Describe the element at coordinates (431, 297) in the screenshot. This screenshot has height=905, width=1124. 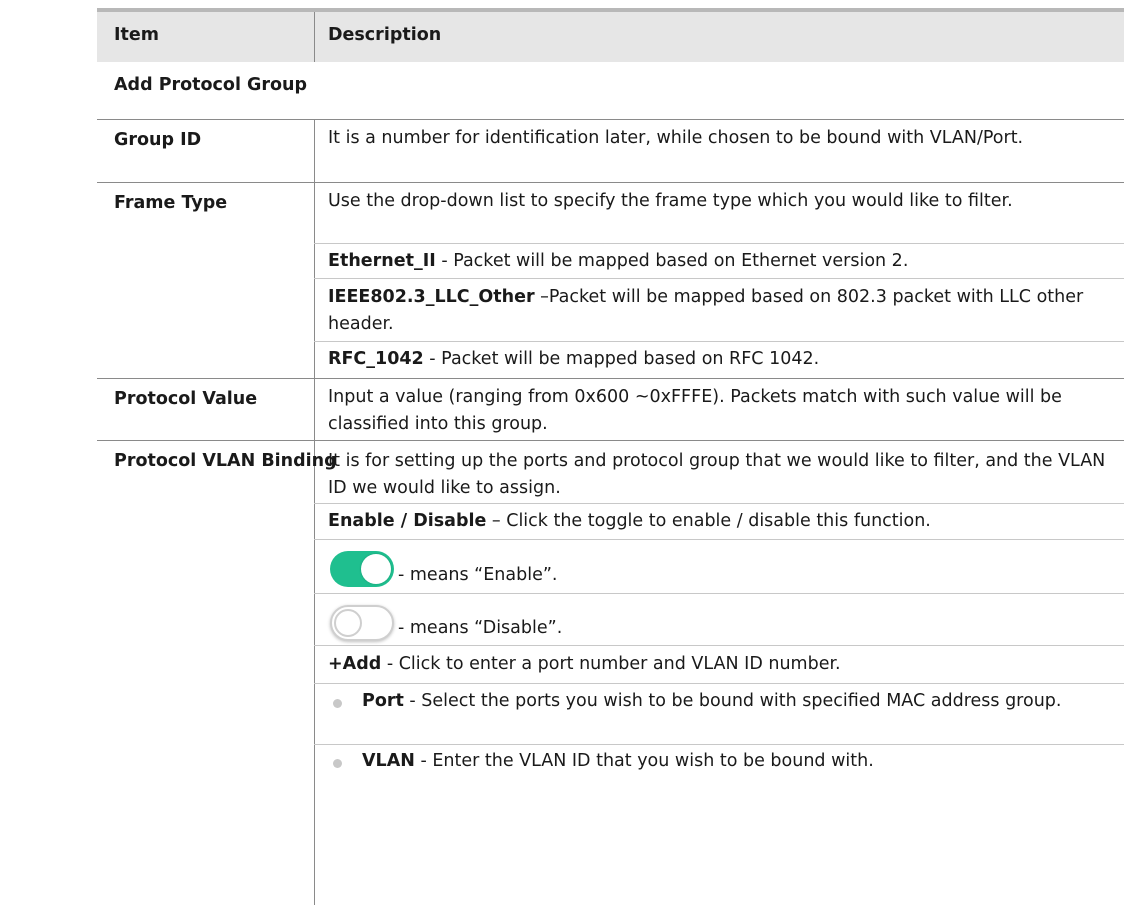
I see `term: IEEE802.3_LLC_Other` at that location.